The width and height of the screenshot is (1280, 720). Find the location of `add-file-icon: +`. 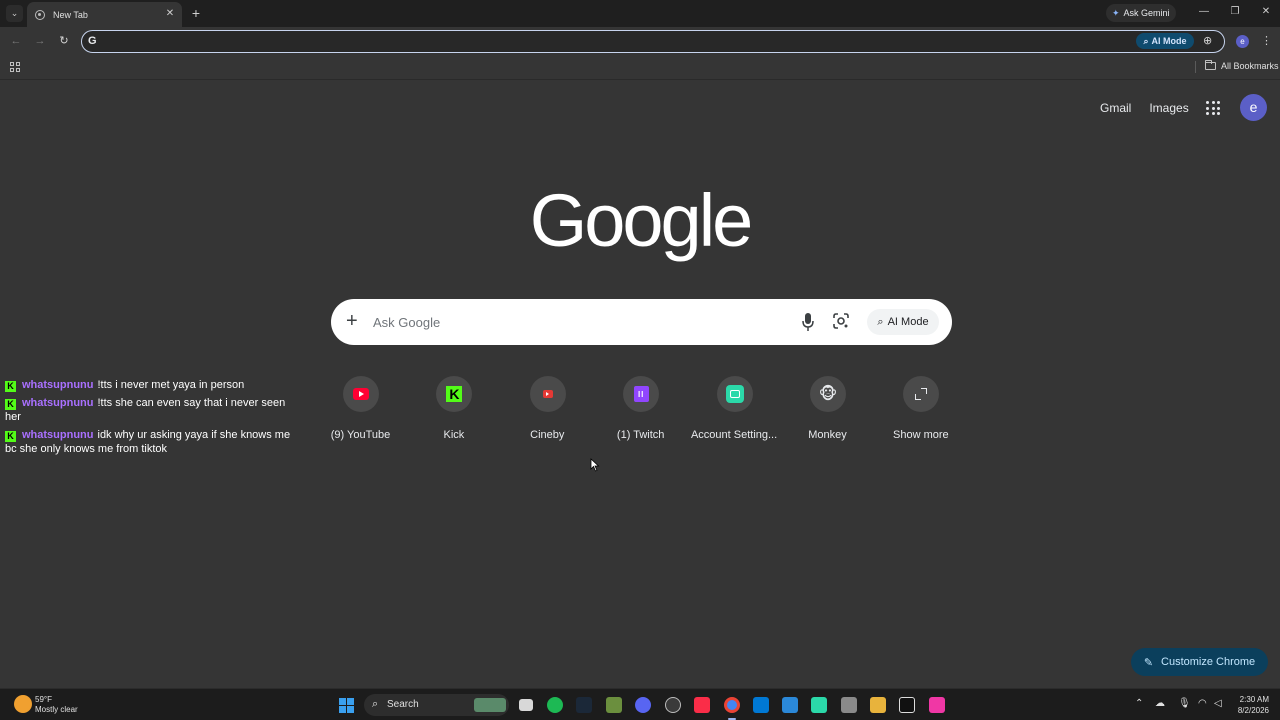

add-file-icon: + is located at coordinates (352, 321).